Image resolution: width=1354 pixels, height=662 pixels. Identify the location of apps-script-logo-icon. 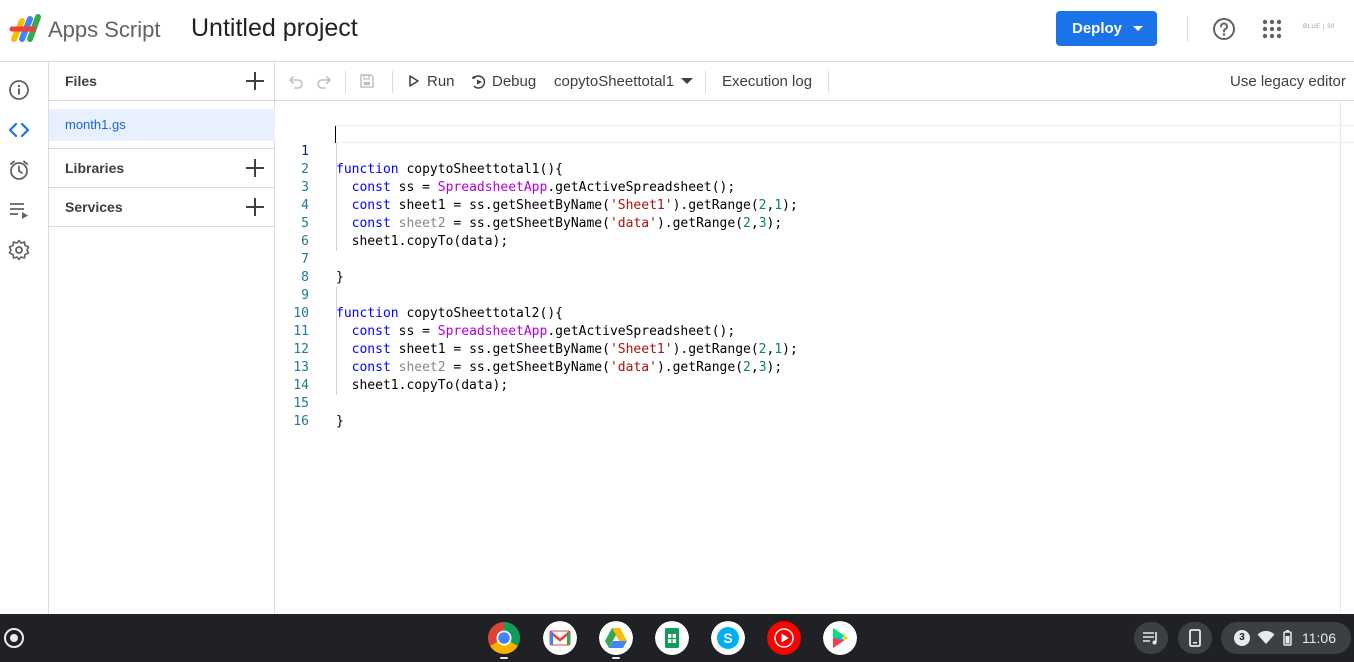
(26, 28).